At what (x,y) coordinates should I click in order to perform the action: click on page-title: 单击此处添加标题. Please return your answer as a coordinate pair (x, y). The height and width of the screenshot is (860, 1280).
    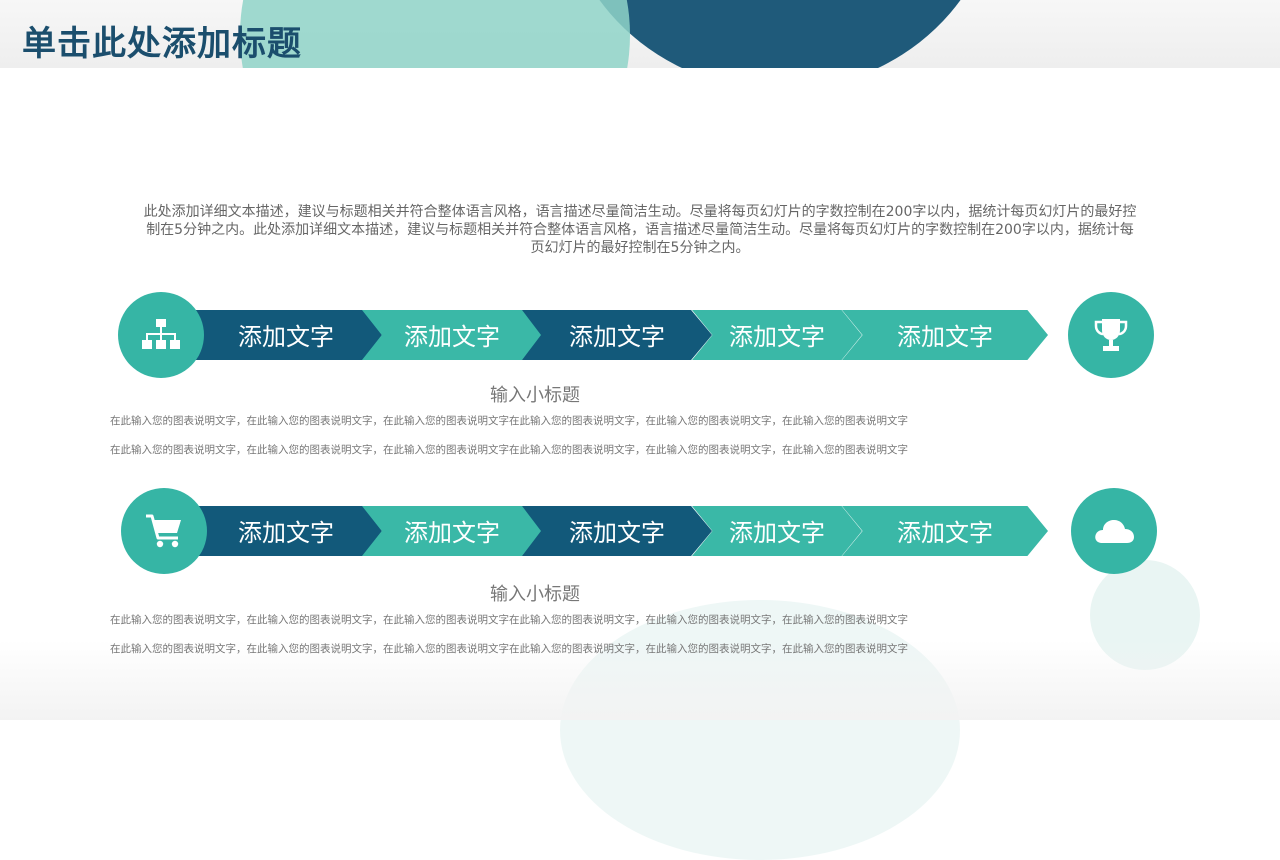
    Looking at the image, I should click on (162, 40).